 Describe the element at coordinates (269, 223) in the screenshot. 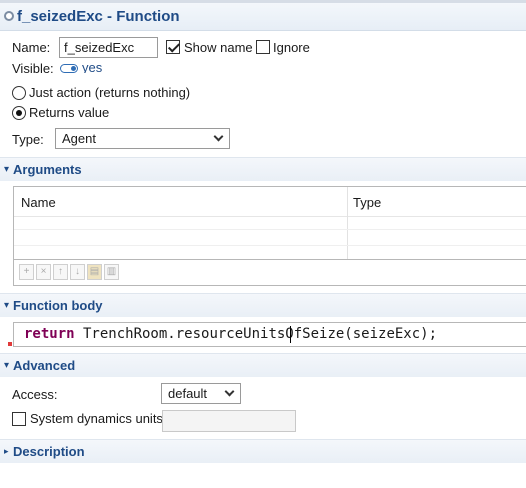

I see `arguments-table: Name Type` at that location.